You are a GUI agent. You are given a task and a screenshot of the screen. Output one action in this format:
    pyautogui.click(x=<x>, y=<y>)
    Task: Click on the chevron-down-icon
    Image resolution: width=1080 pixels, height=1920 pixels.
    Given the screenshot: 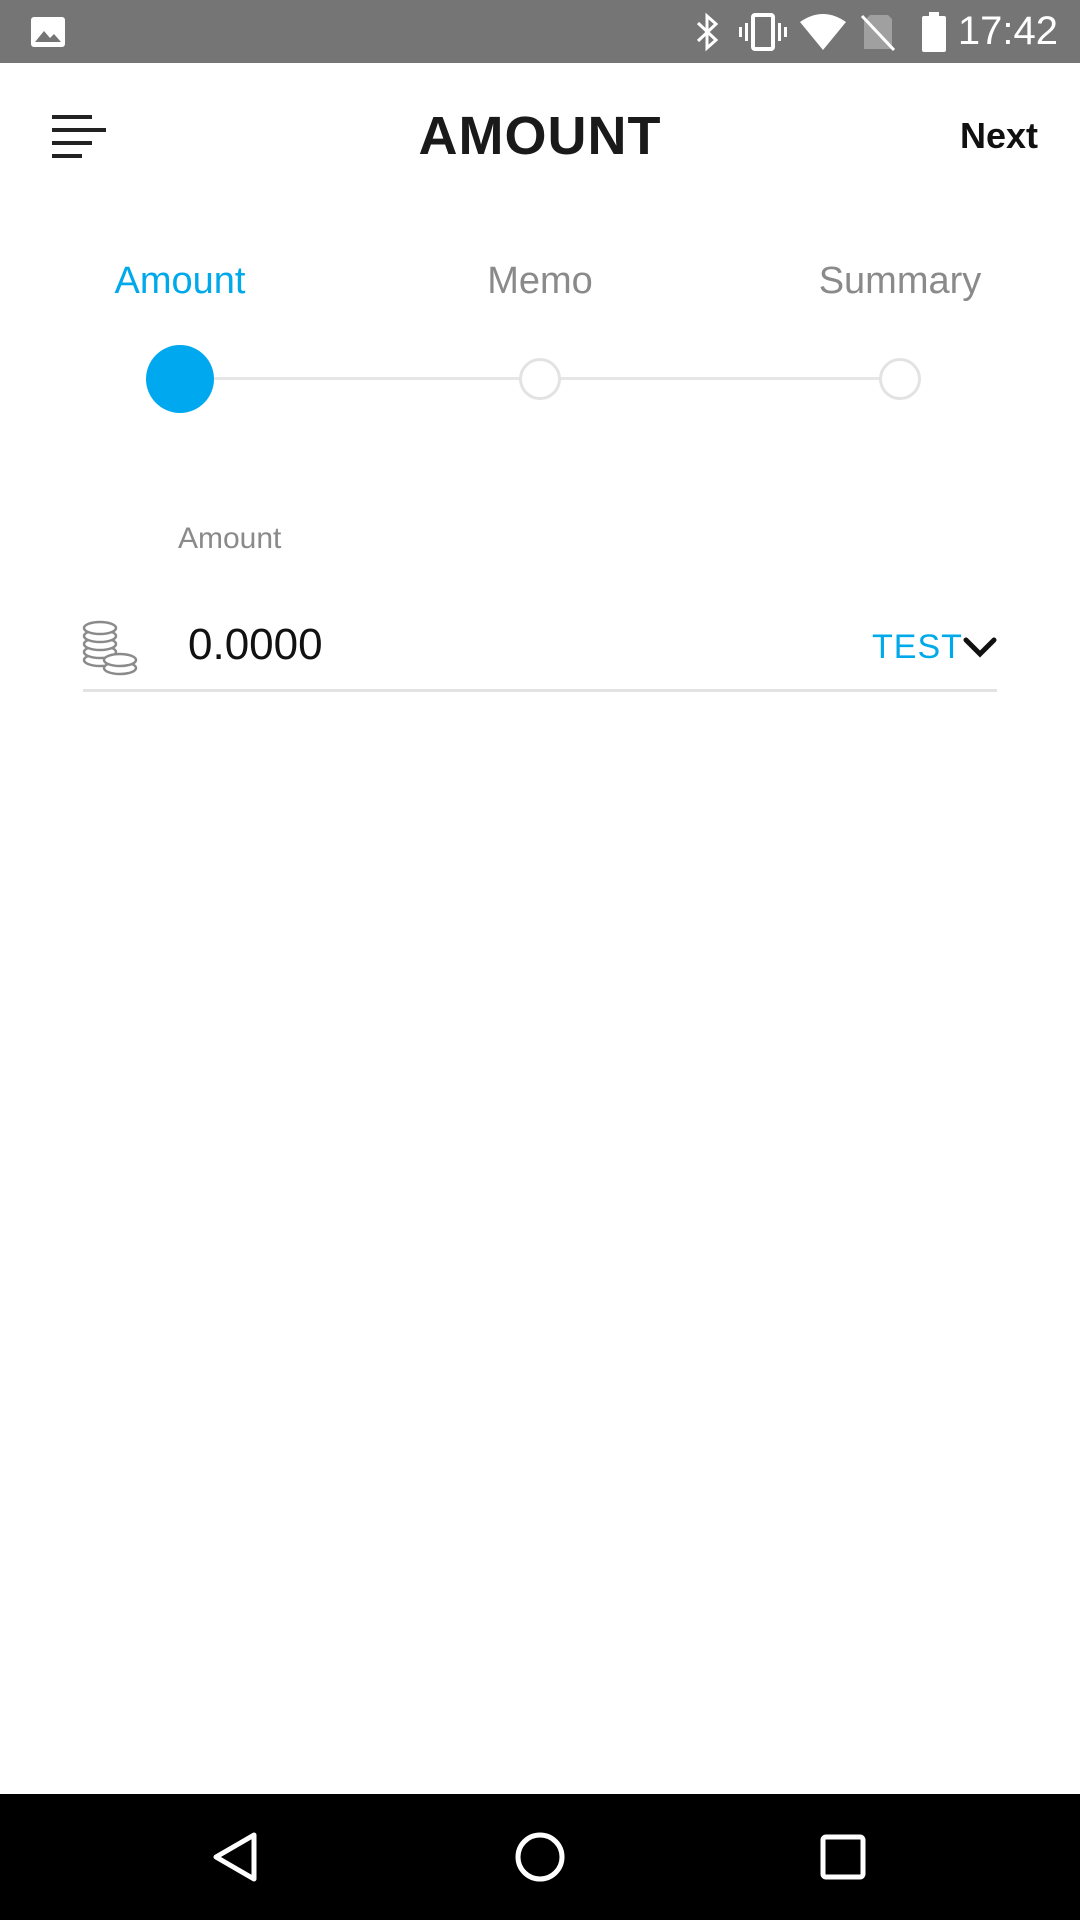 What is the action you would take?
    pyautogui.click(x=980, y=648)
    